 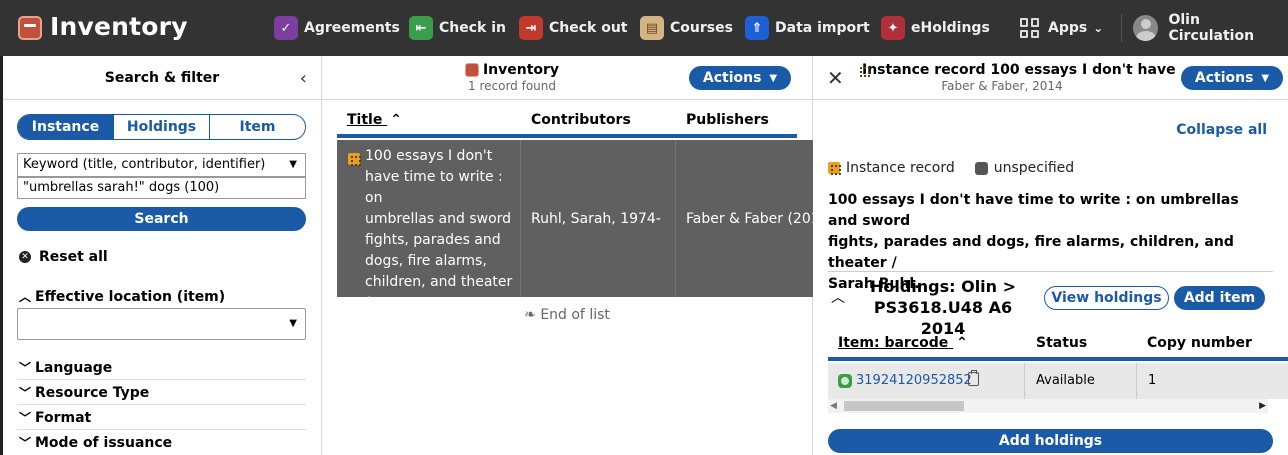 I want to click on chevron-down-icon: ⌄, so click(x=1098, y=28).